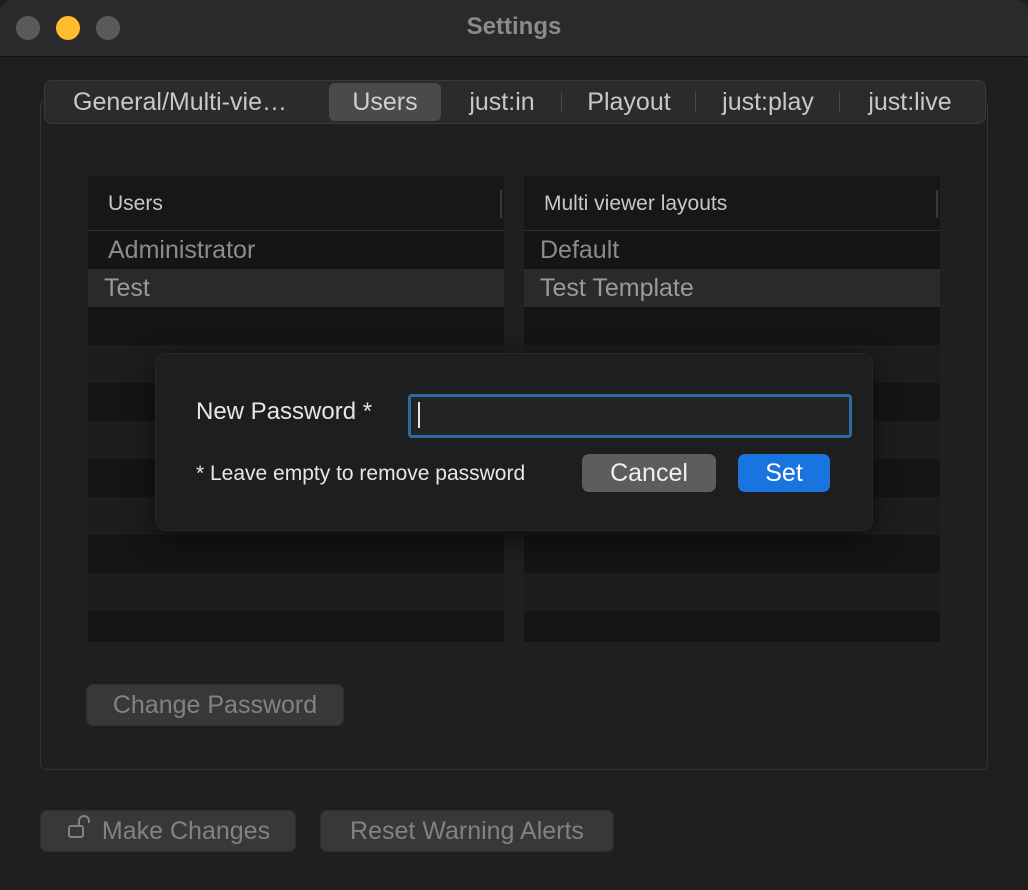 The height and width of the screenshot is (890, 1028). What do you see at coordinates (784, 473) in the screenshot?
I see `set-button: Set` at bounding box center [784, 473].